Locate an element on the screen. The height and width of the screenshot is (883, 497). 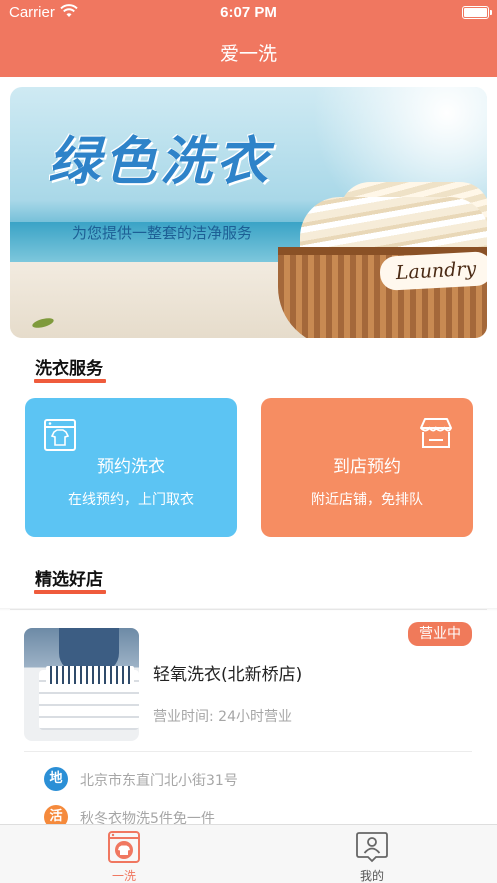
basket-label: Laundry is located at coordinates (433, 271).